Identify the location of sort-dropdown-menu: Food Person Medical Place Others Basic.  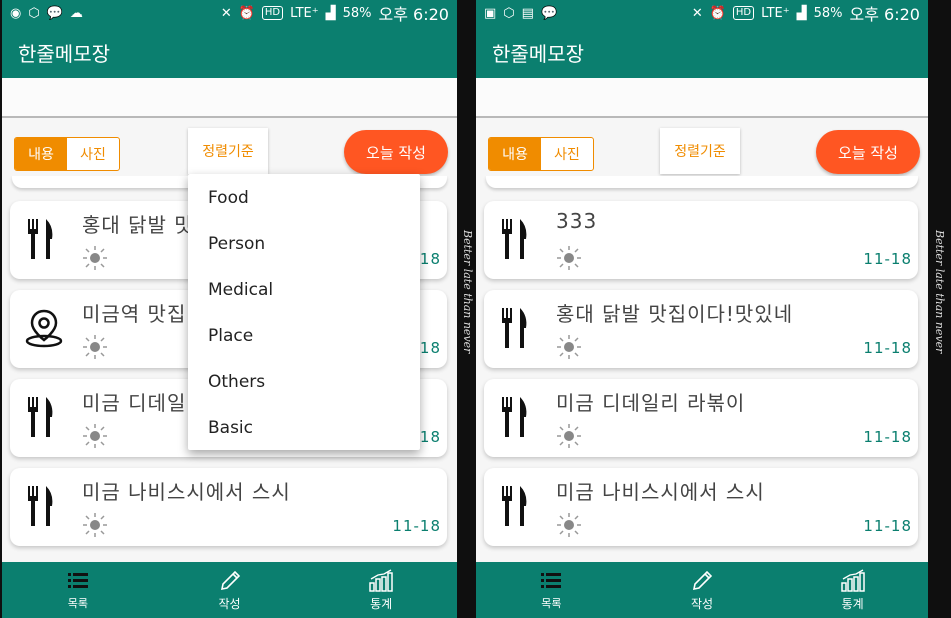
(304, 312).